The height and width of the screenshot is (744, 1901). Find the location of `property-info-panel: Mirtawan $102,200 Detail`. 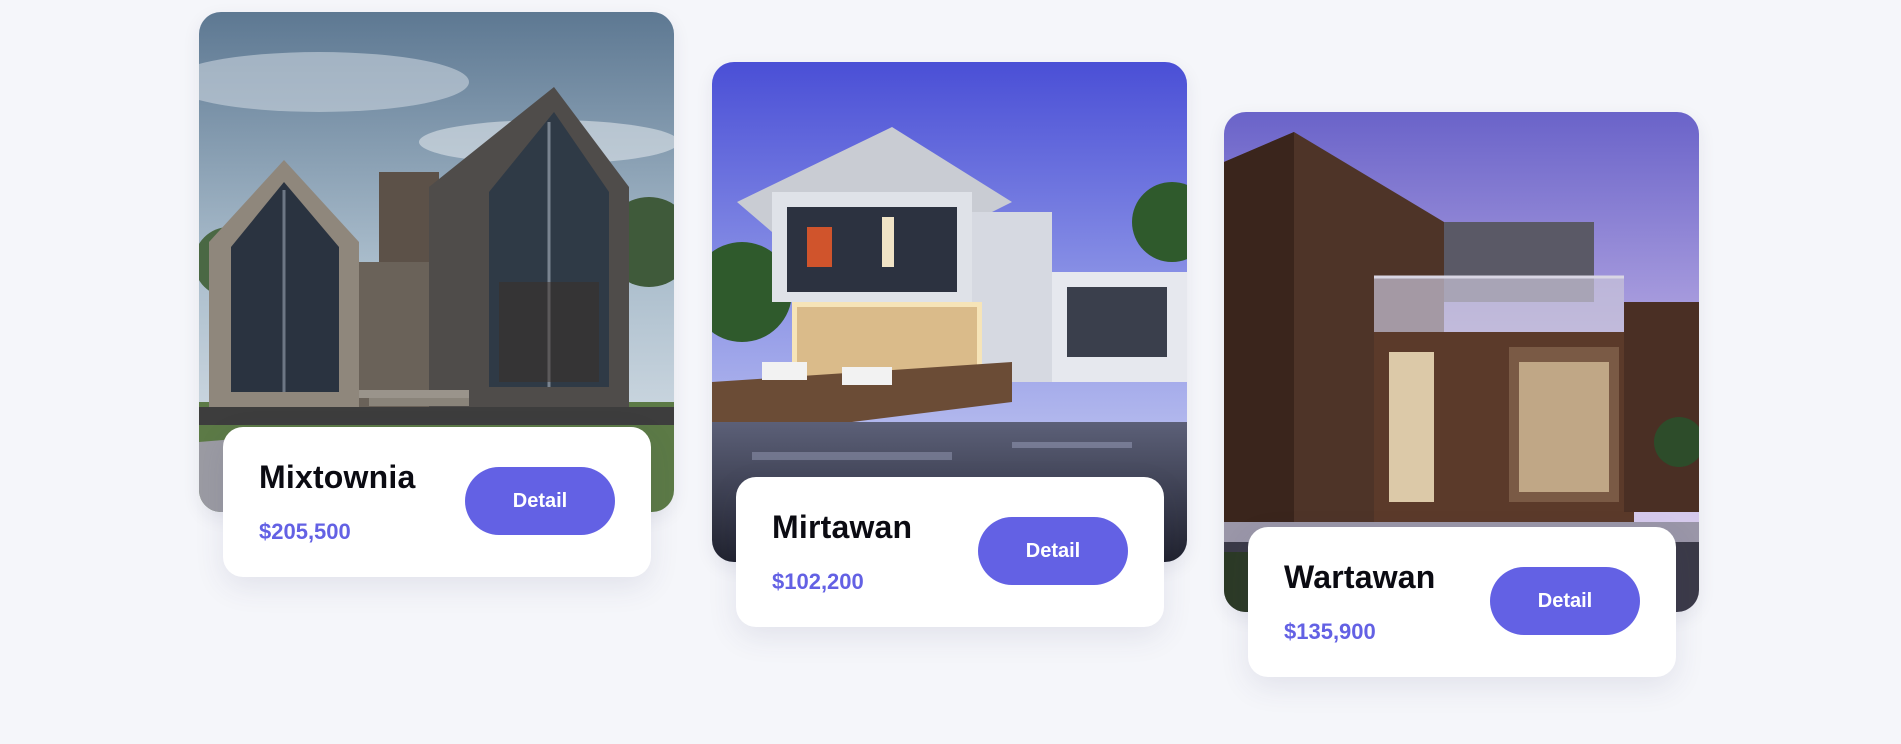

property-info-panel: Mirtawan $102,200 Detail is located at coordinates (950, 552).